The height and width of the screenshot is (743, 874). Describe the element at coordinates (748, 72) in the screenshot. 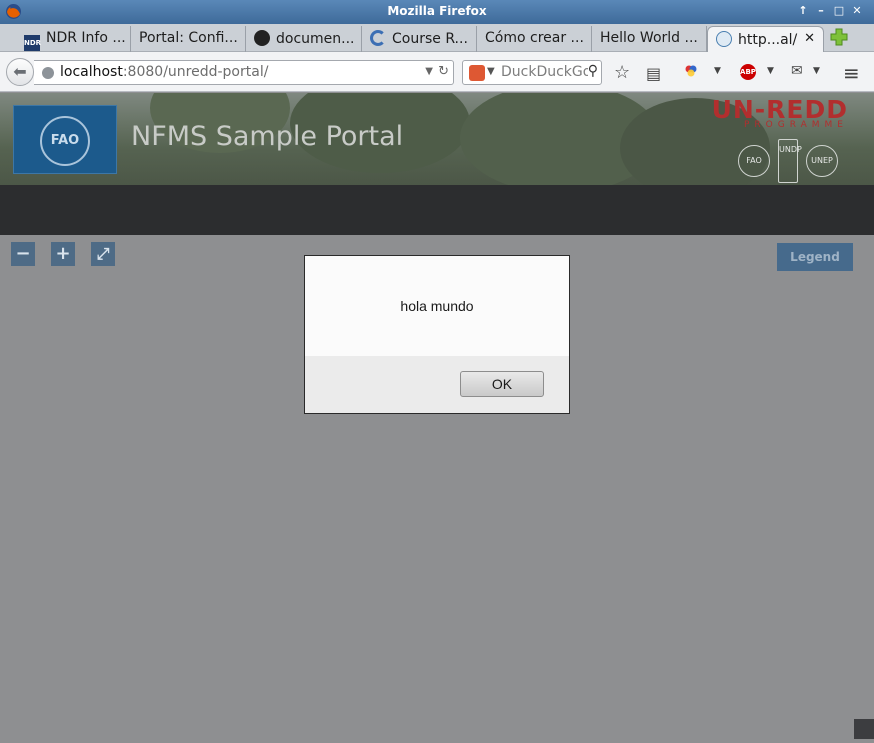

I see `adblock-icon: ABP` at that location.